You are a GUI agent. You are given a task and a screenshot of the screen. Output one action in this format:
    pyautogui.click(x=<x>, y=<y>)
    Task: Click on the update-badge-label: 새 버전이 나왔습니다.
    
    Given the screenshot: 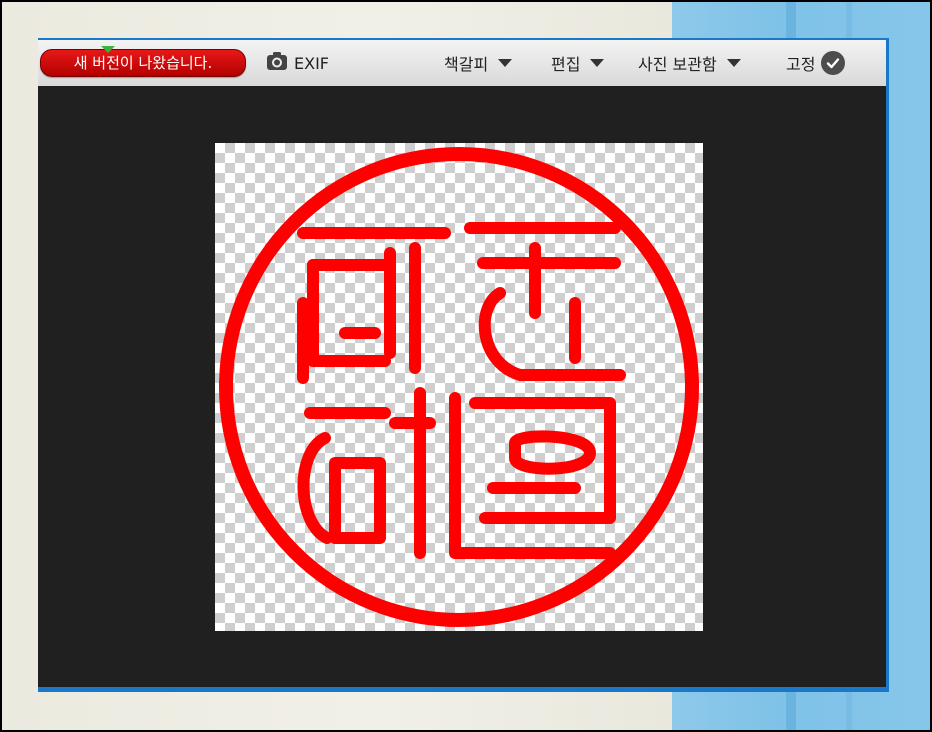 What is the action you would take?
    pyautogui.click(x=143, y=63)
    